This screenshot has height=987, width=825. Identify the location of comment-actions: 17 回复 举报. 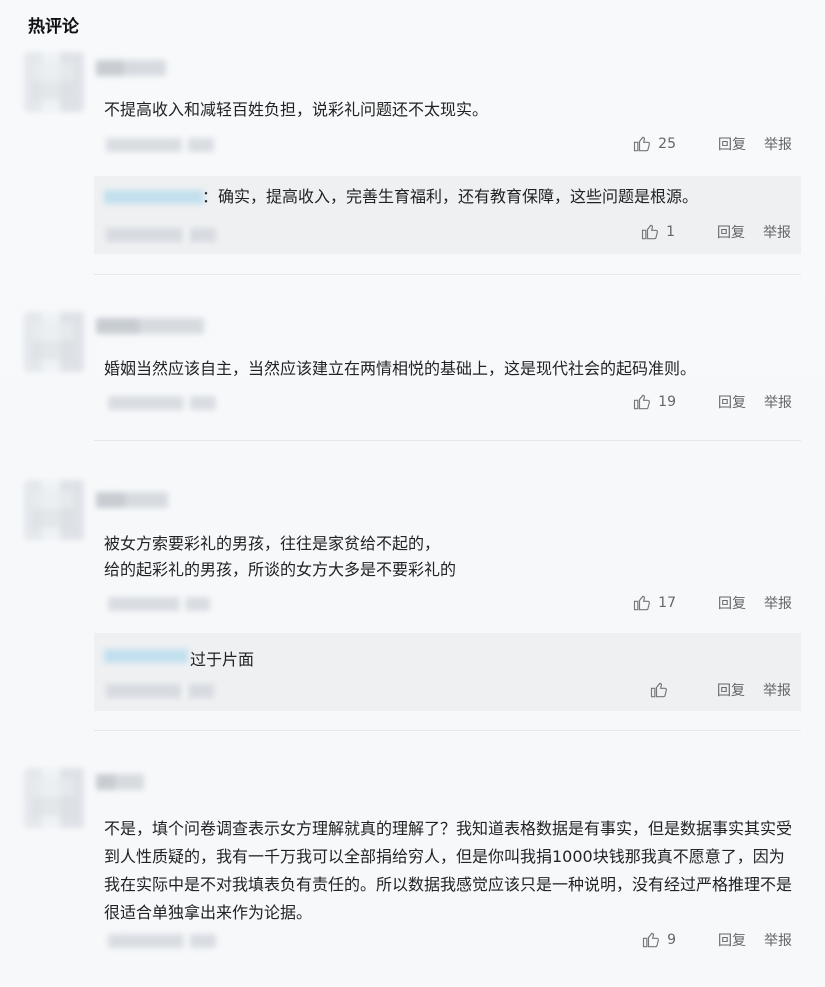
(712, 603).